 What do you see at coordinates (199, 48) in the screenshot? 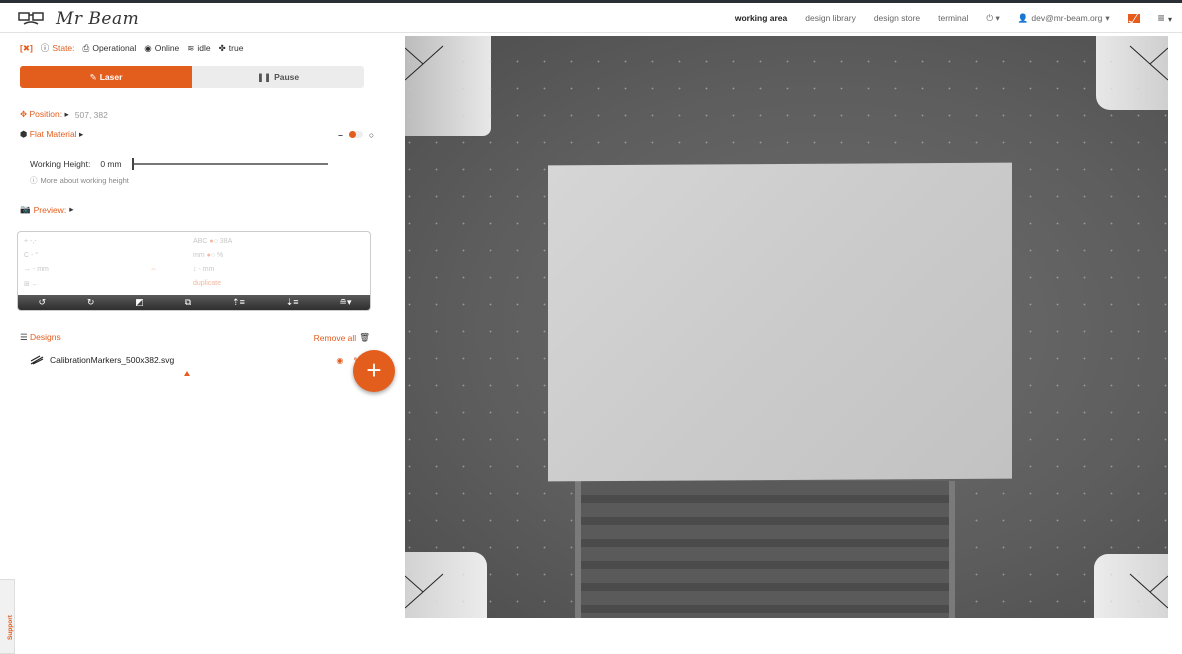
I see `status-idle: ≋ idle` at bounding box center [199, 48].